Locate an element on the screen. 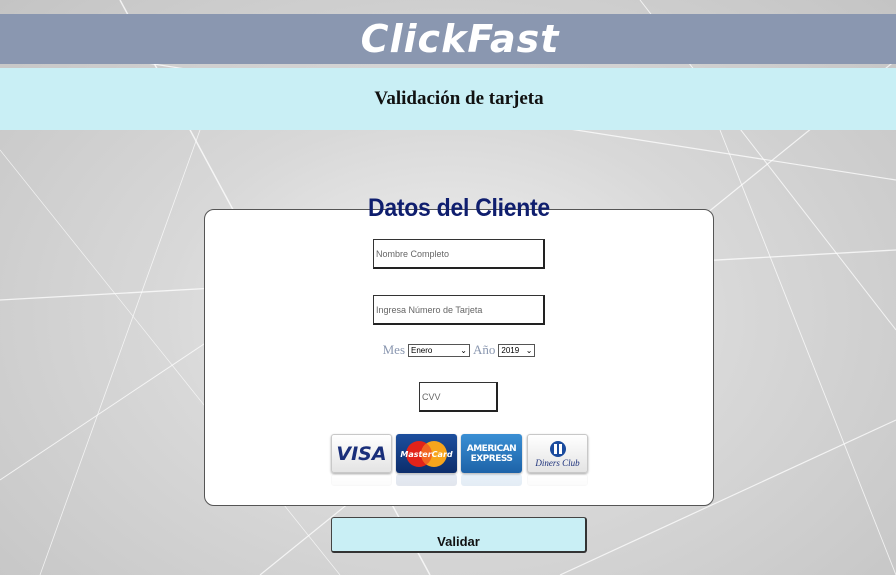 The width and height of the screenshot is (896, 575). year-select: 2019 ⌄ is located at coordinates (517, 350).